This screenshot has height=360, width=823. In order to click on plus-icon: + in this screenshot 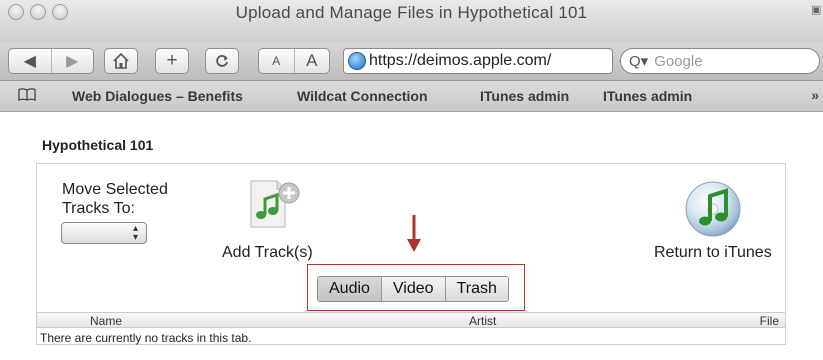, I will do `click(172, 60)`.